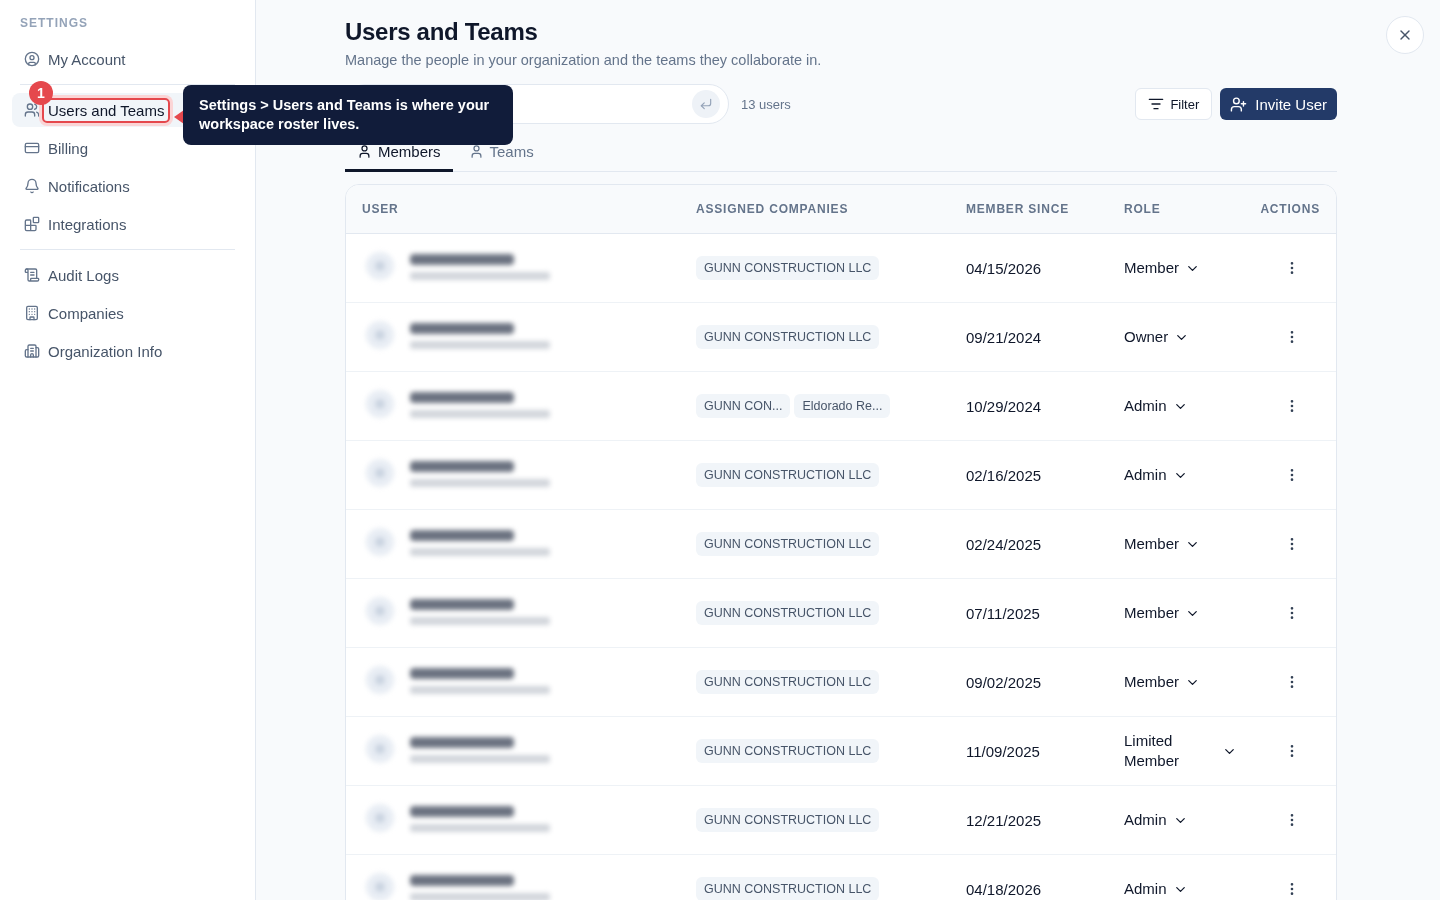 The image size is (1440, 900). Describe the element at coordinates (1184, 751) in the screenshot. I see `role-dropdown: Limited Member` at that location.